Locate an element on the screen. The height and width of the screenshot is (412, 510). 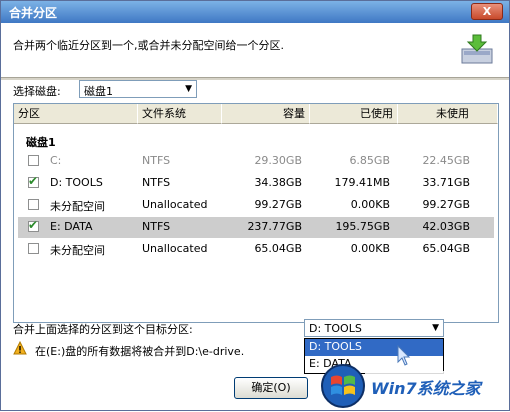
partition-free: 99.27GB is located at coordinates (446, 204).